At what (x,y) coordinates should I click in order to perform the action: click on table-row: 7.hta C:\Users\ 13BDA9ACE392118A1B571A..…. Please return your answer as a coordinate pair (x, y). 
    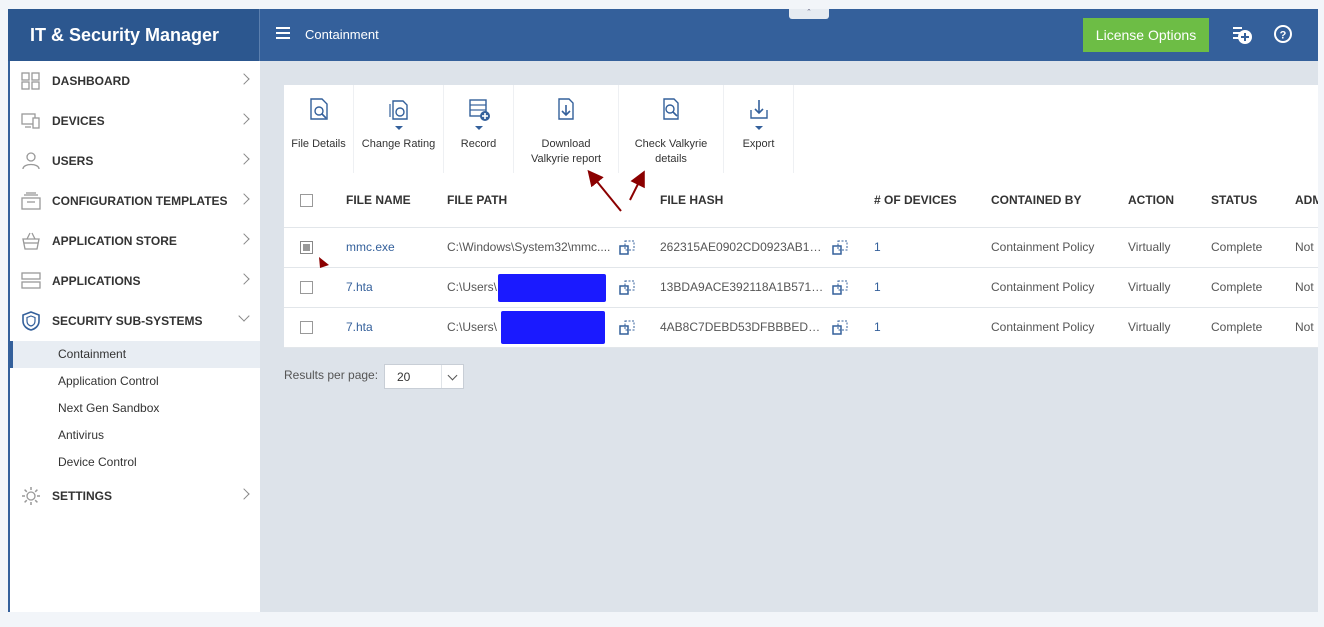
    Looking at the image, I should click on (801, 287).